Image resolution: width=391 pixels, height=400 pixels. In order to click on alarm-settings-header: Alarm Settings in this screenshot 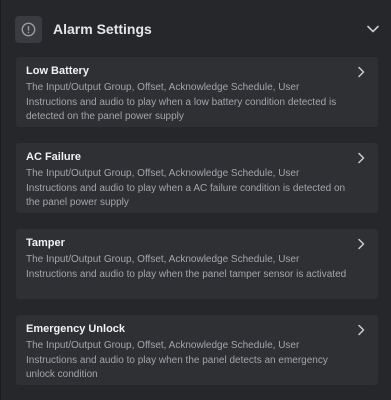, I will do `click(196, 29)`.